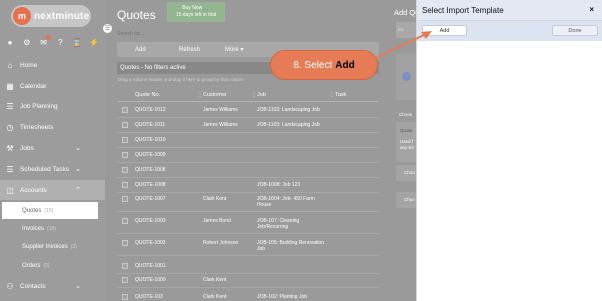 This screenshot has height=301, width=602. I want to click on sidebar-item-label: Timesheets, so click(37, 127).